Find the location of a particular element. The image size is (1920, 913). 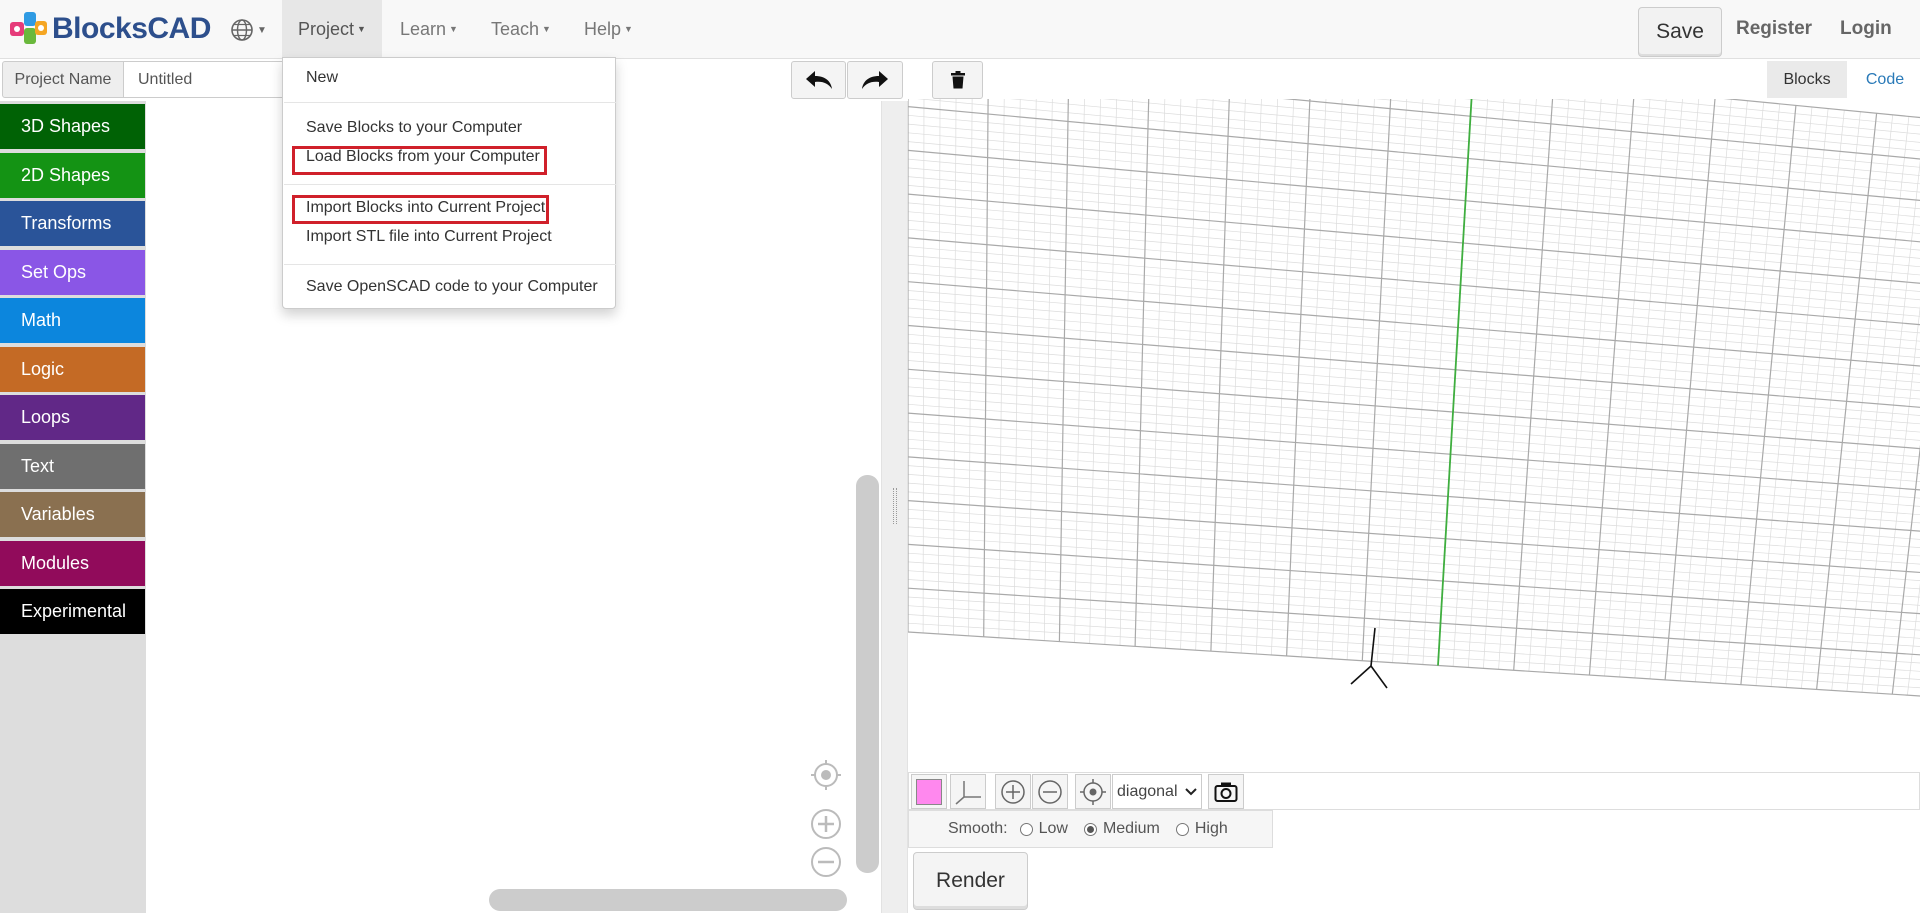

viewer-reset-view-button is located at coordinates (1093, 791).